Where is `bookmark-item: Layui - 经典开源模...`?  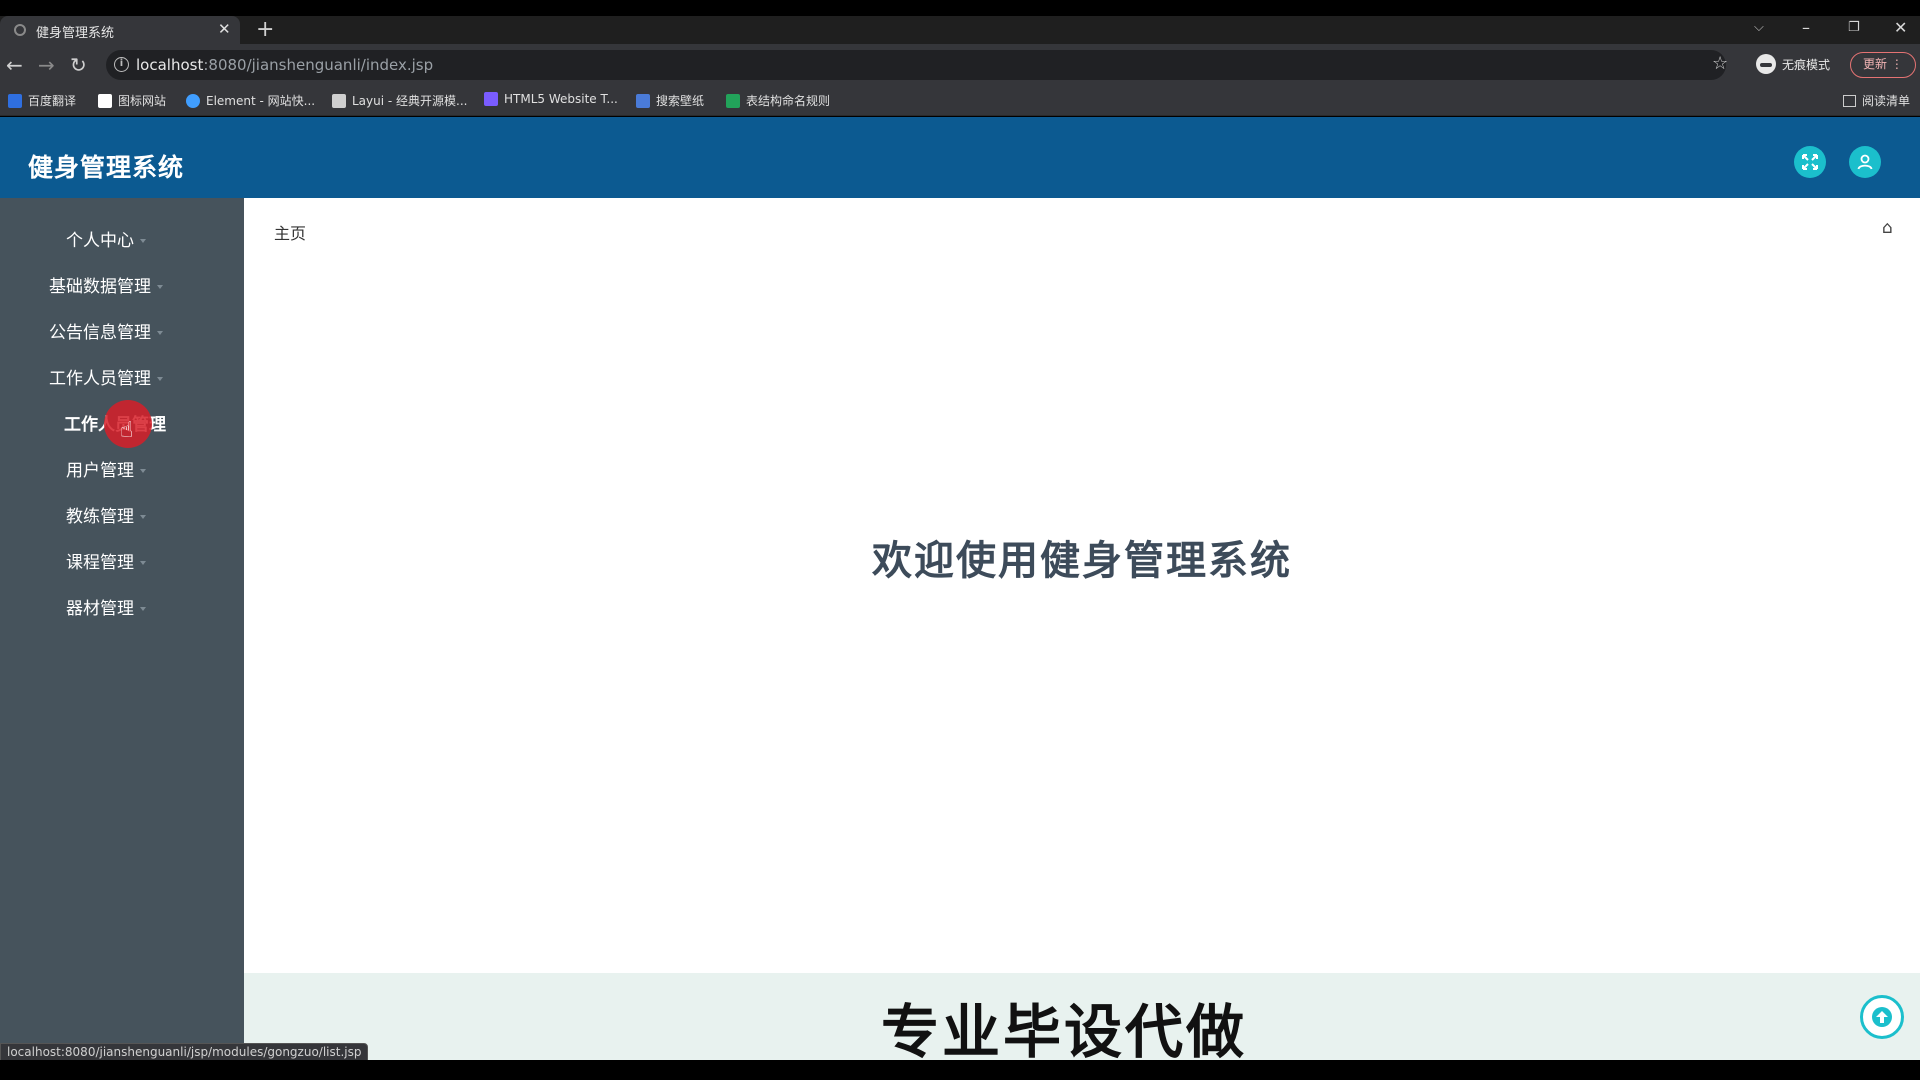 bookmark-item: Layui - 经典开源模... is located at coordinates (399, 100).